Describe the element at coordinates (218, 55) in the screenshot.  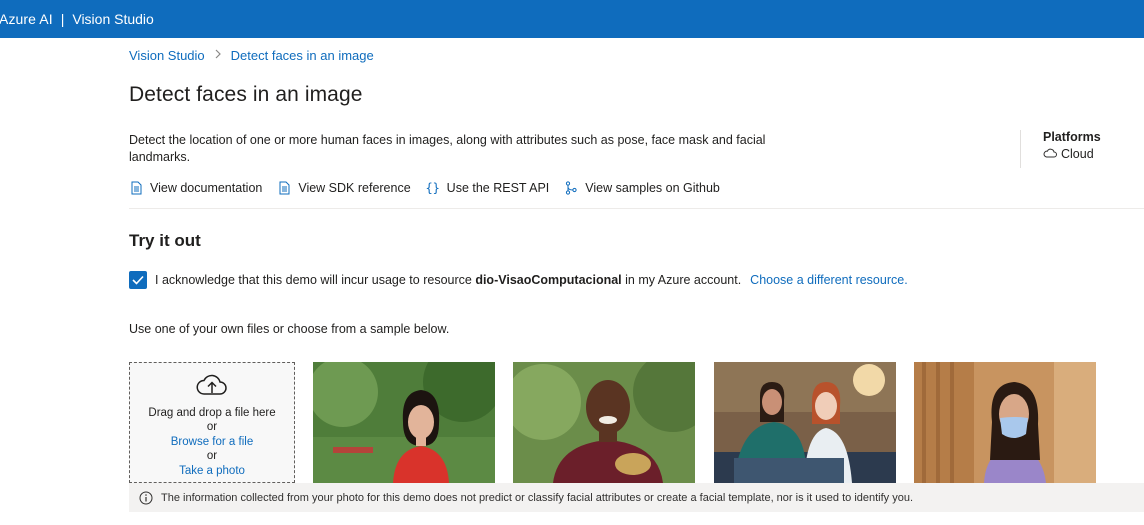
I see `chevron-right-icon` at that location.